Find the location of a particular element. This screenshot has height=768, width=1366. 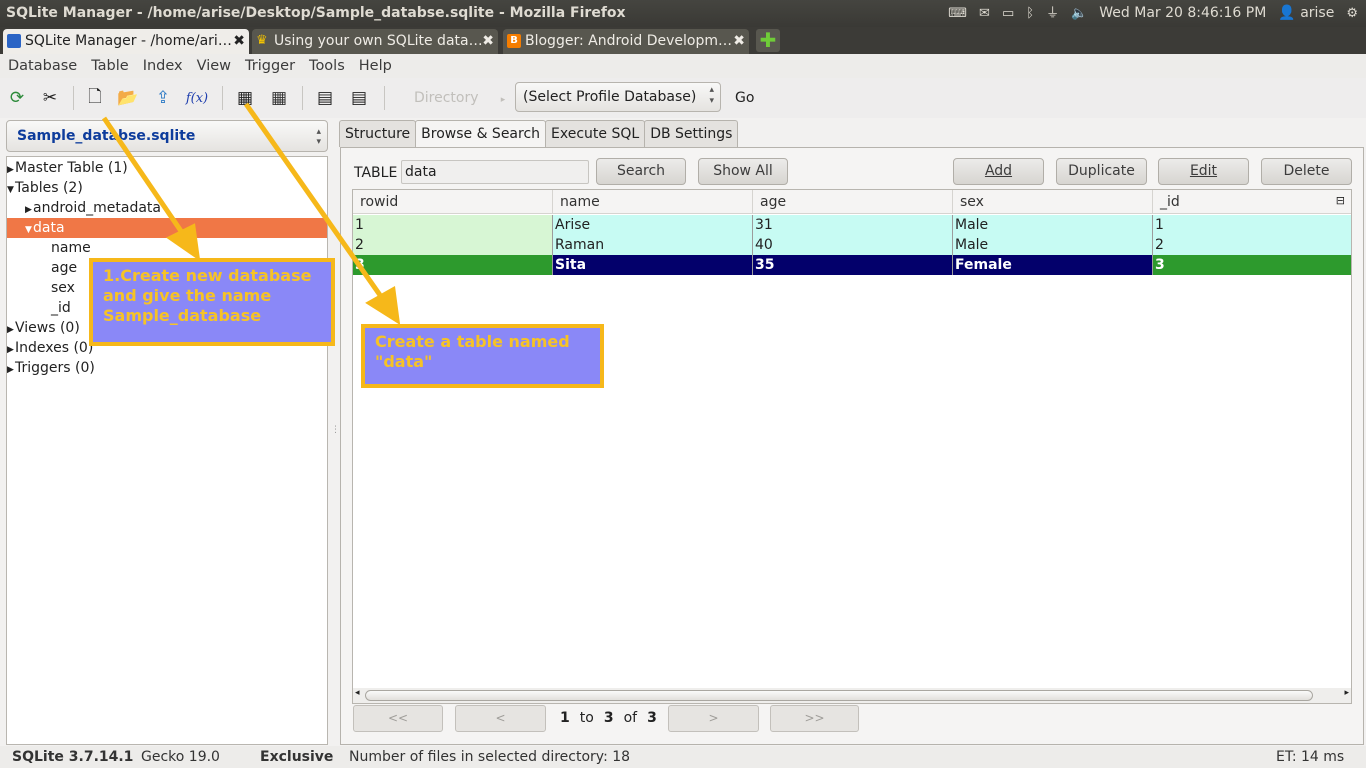

tree-label: sex is located at coordinates (63, 288).